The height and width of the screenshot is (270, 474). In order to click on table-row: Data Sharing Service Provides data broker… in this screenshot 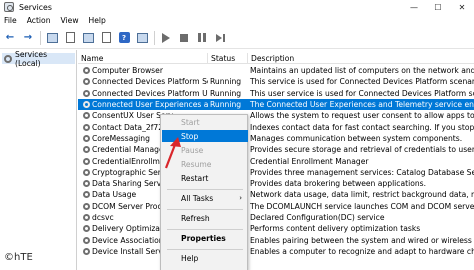, I will do `click(276, 183)`.